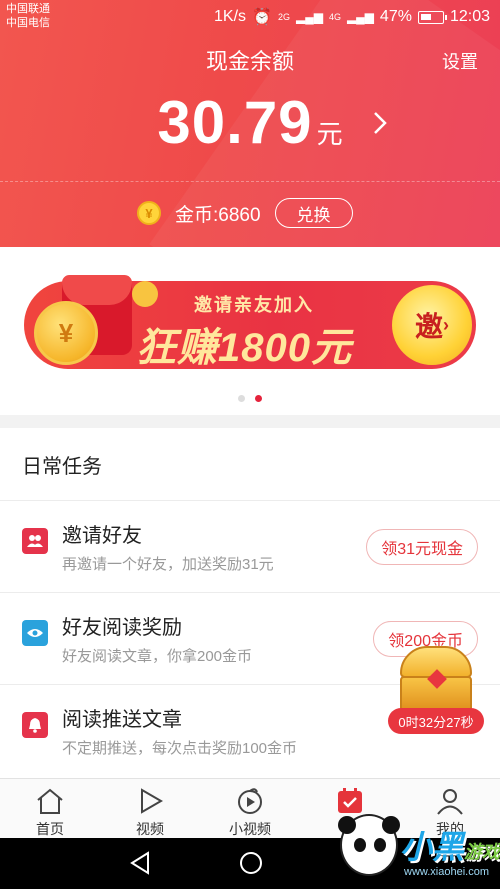 The width and height of the screenshot is (500, 889). Describe the element at coordinates (28, 9) in the screenshot. I see `carrier-1: 中国联通` at that location.